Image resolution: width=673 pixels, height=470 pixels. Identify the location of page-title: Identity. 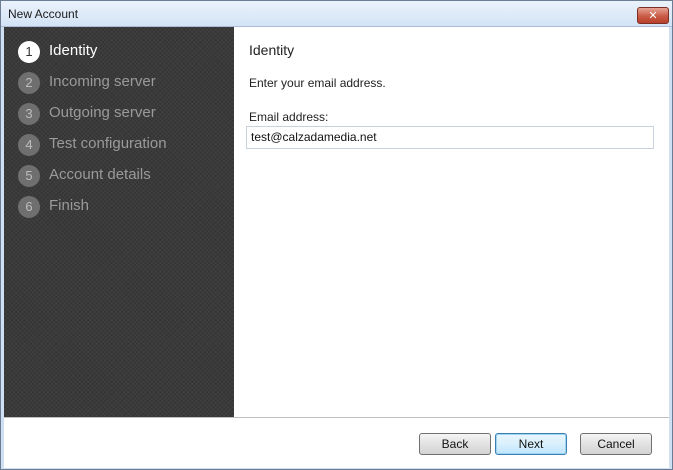
(272, 50).